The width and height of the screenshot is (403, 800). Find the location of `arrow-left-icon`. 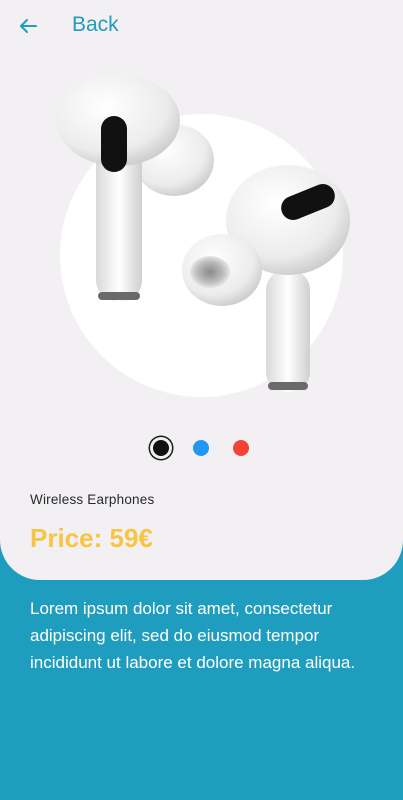

arrow-left-icon is located at coordinates (28, 26).